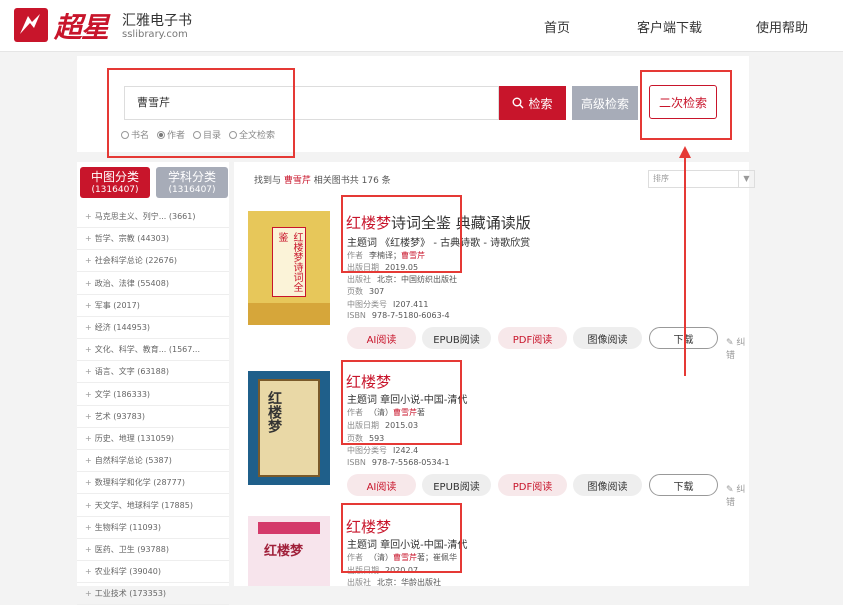  I want to click on nav-help: 使用帮助, so click(782, 26).